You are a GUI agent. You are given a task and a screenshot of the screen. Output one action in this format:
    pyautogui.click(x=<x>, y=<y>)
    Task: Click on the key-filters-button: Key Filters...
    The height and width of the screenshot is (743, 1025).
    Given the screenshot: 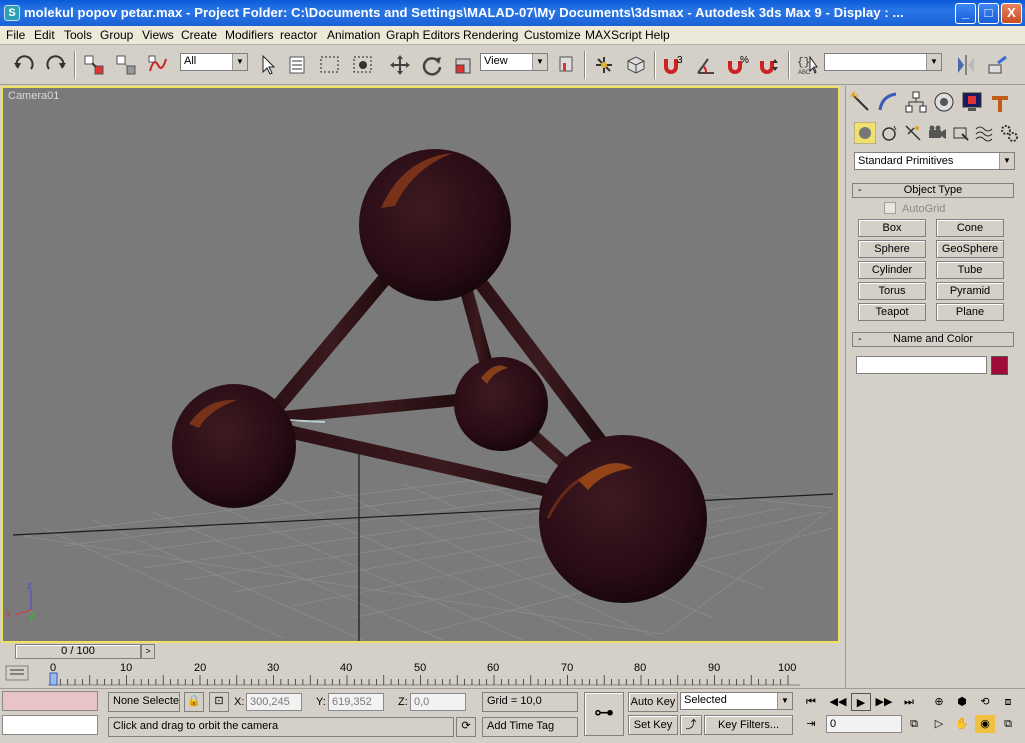 What is the action you would take?
    pyautogui.click(x=748, y=725)
    